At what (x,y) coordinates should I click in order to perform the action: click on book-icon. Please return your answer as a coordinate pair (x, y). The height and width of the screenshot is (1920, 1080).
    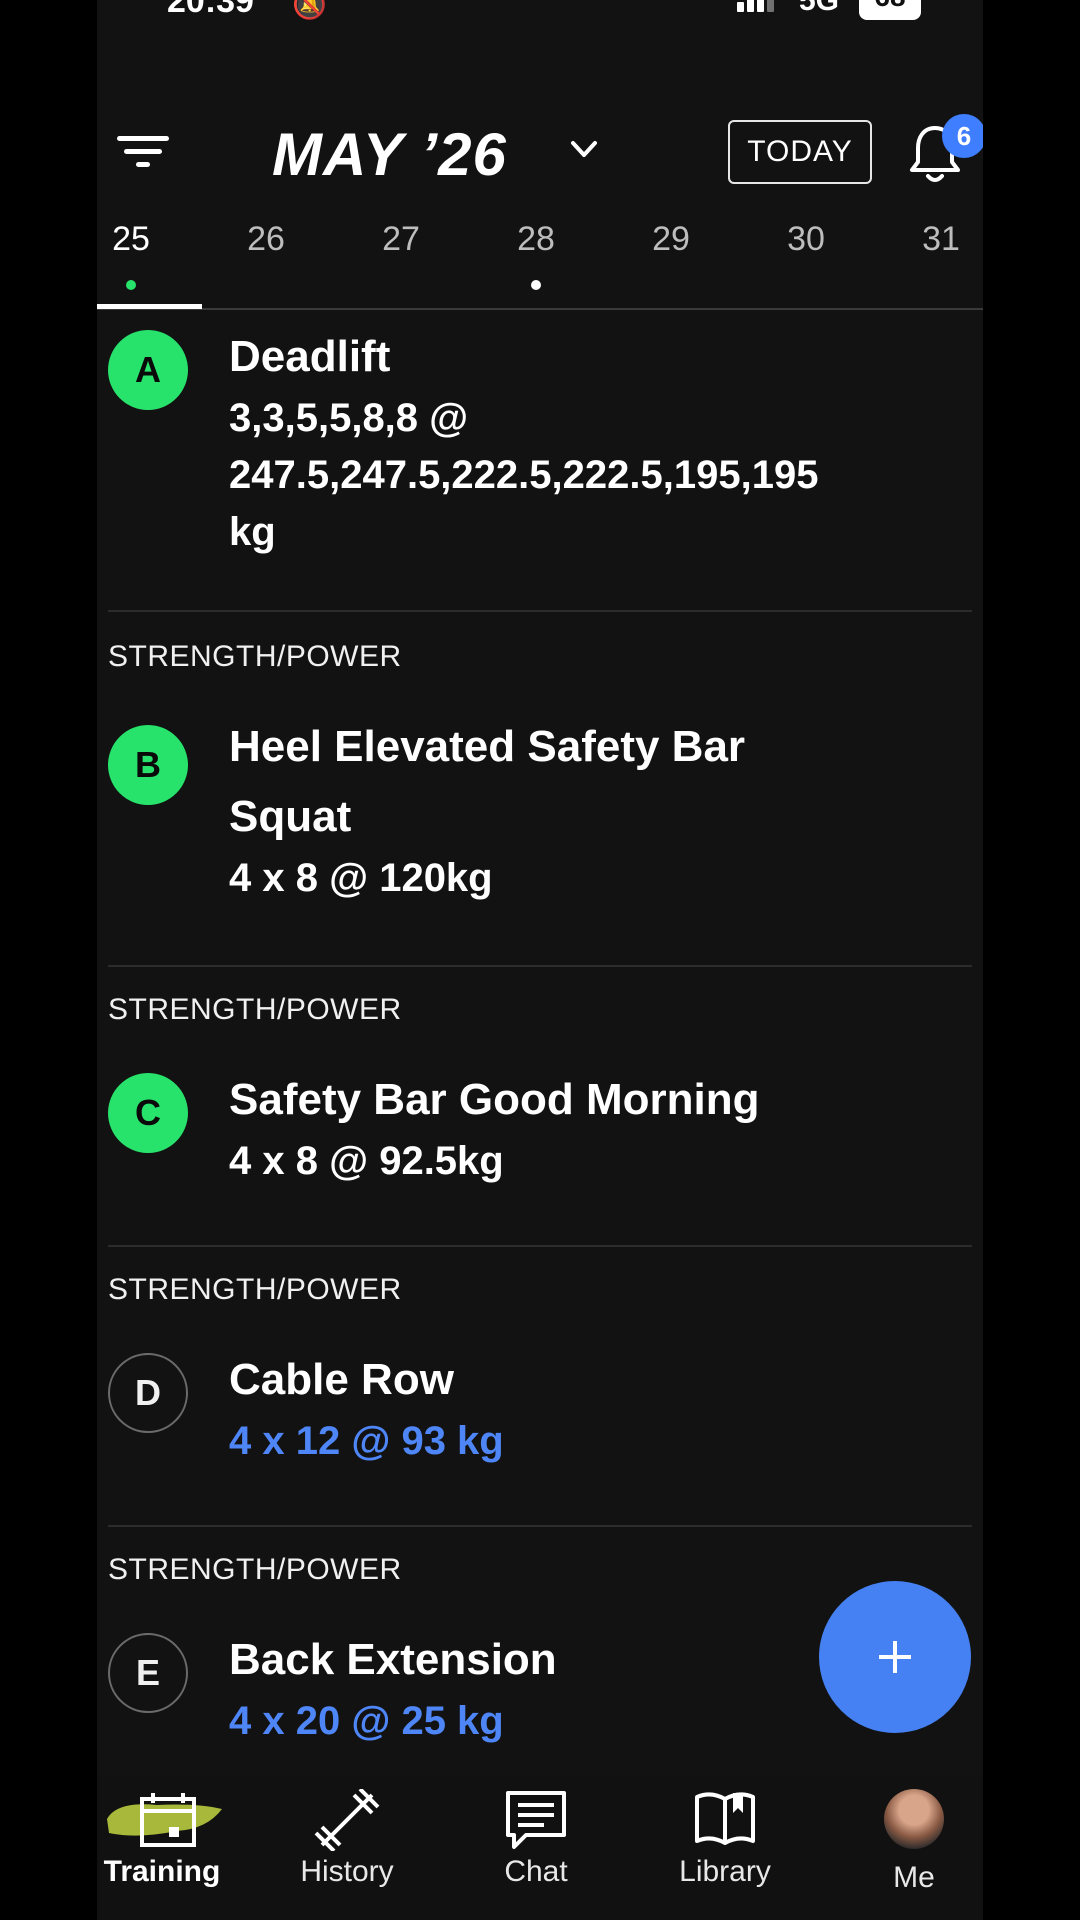
    Looking at the image, I should click on (725, 1818).